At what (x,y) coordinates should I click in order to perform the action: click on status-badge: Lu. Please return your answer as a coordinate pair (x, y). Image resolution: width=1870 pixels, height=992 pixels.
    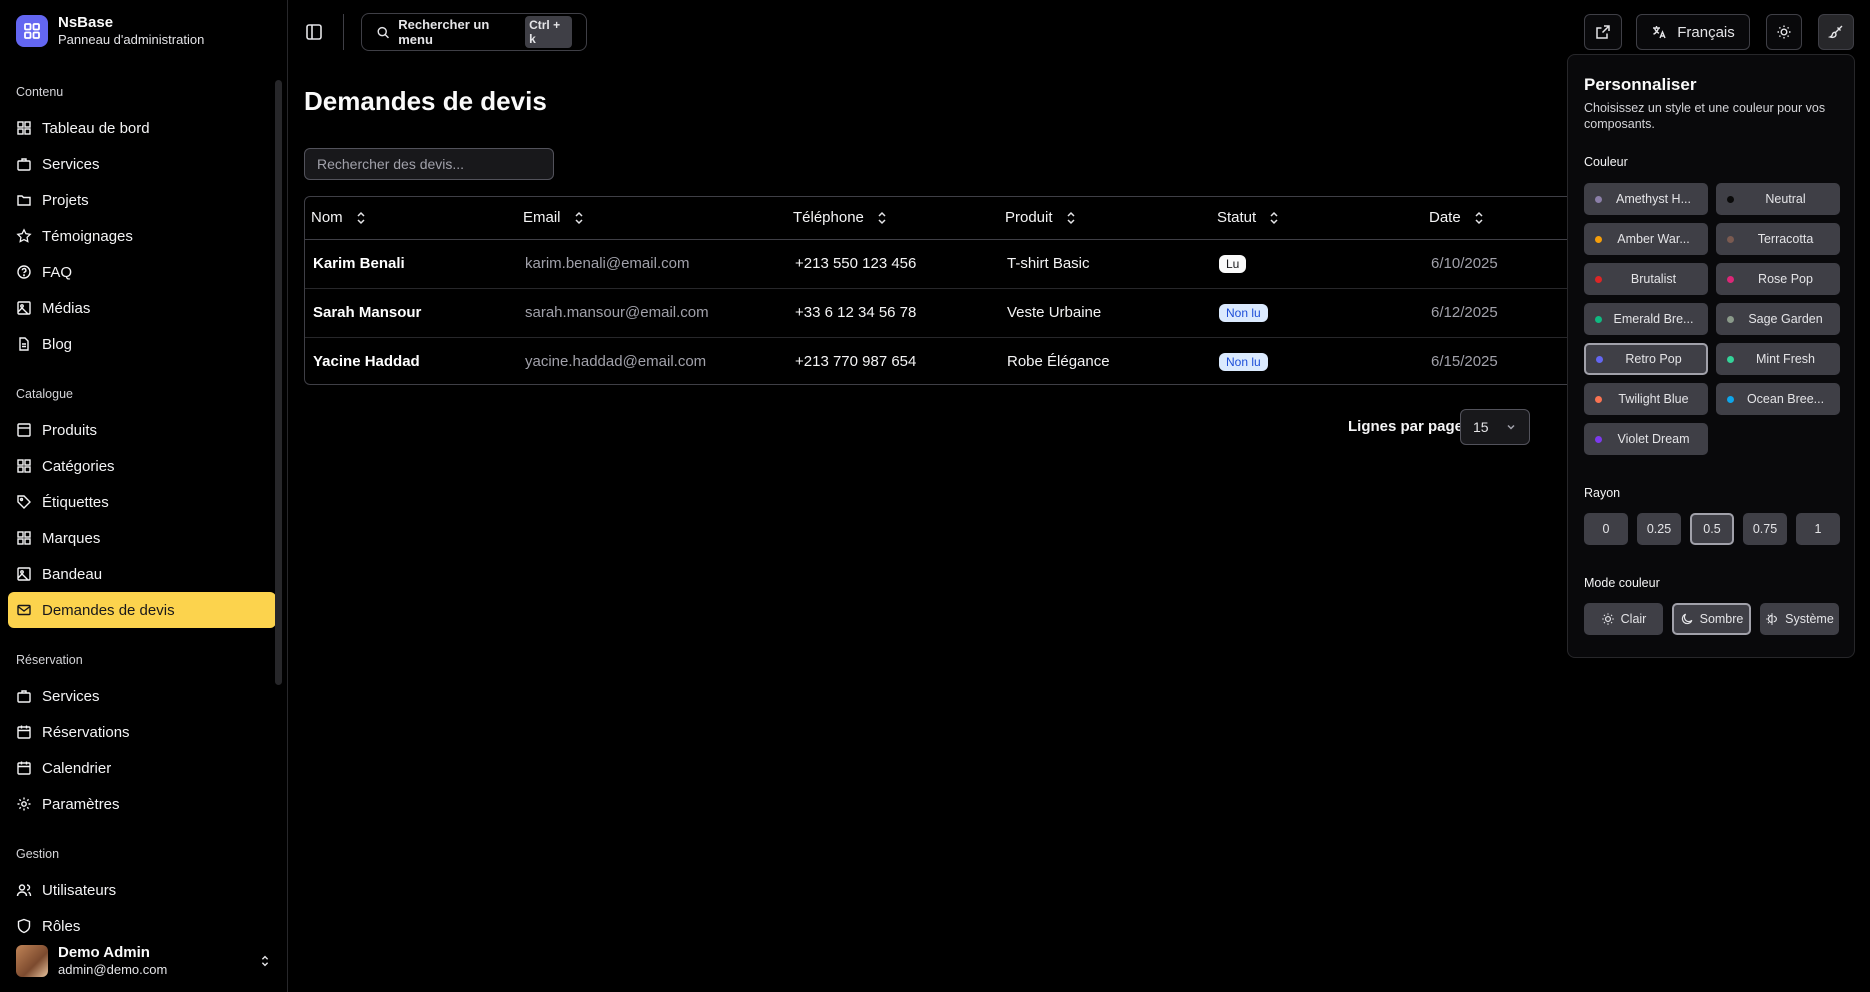
    Looking at the image, I should click on (1233, 263).